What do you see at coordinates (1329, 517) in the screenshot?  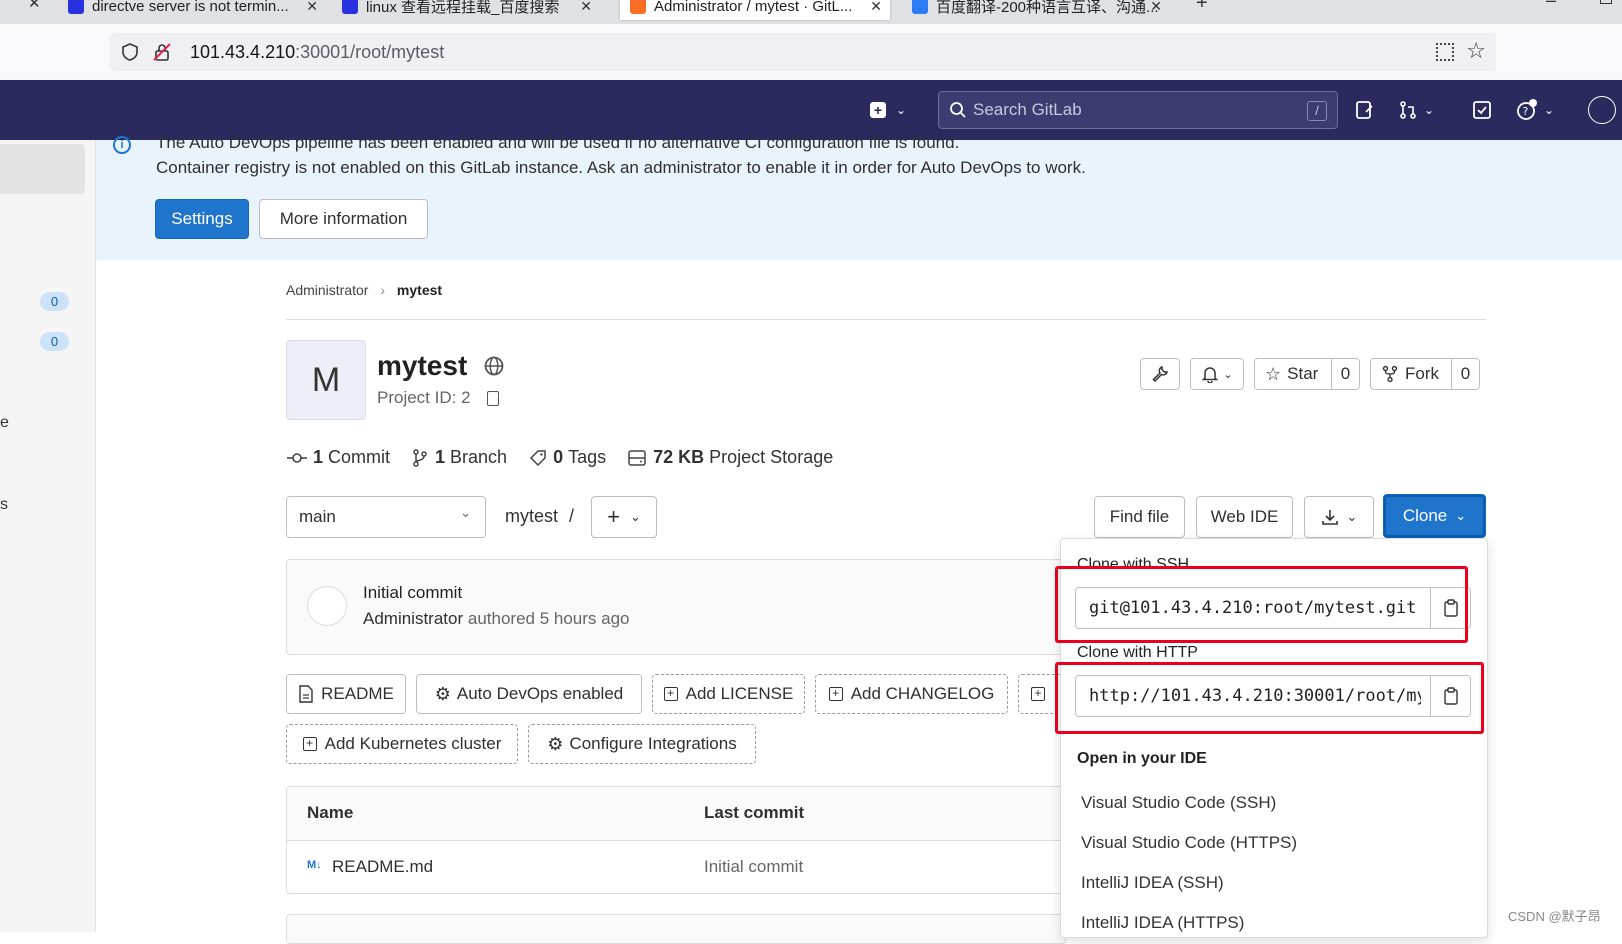 I see `download-icon` at bounding box center [1329, 517].